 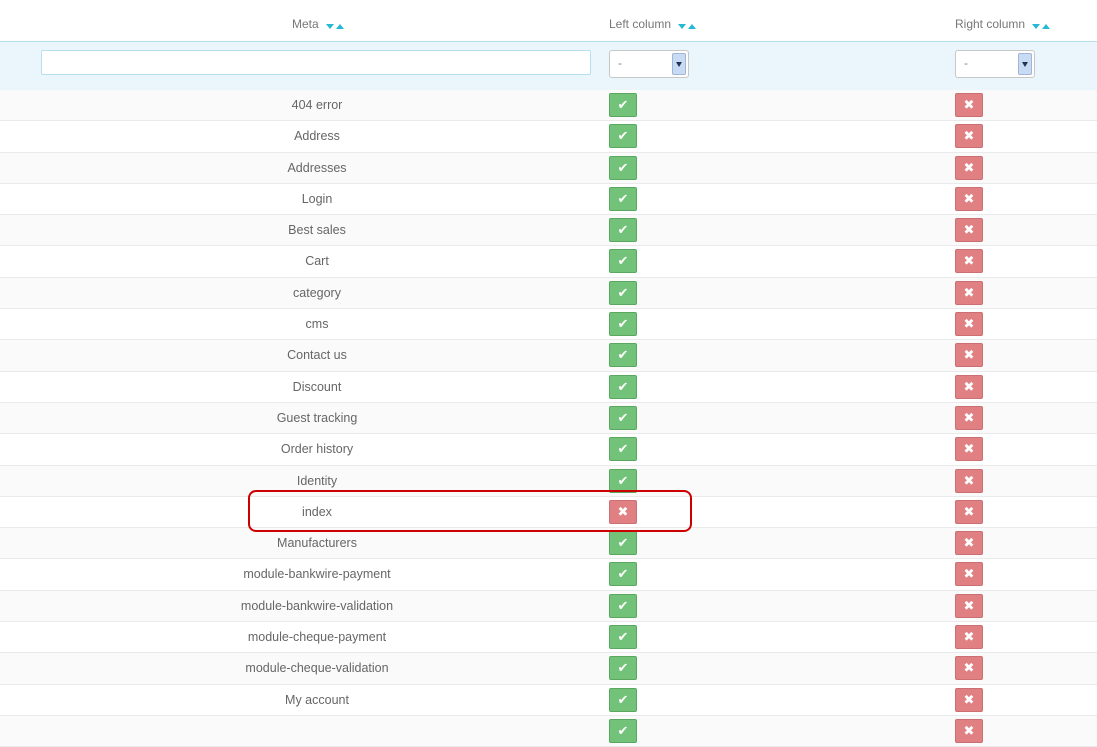 What do you see at coordinates (317, 105) in the screenshot?
I see `meta-cell: 404 error` at bounding box center [317, 105].